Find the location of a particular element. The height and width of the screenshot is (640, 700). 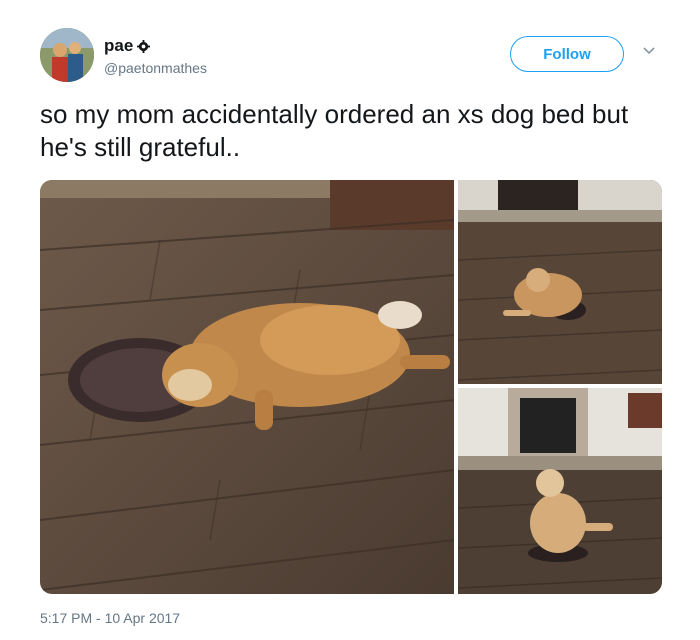

tweet-timestamp: 5:17 PM - 10 Apr 2017 is located at coordinates (110, 618).